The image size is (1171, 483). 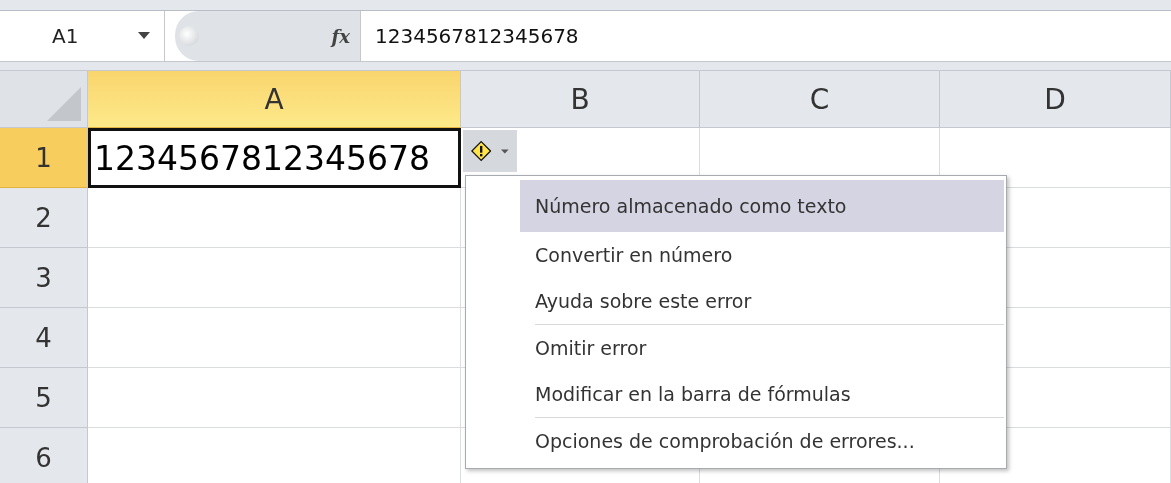 I want to click on menu-item: Convertir en número, so click(x=762, y=255).